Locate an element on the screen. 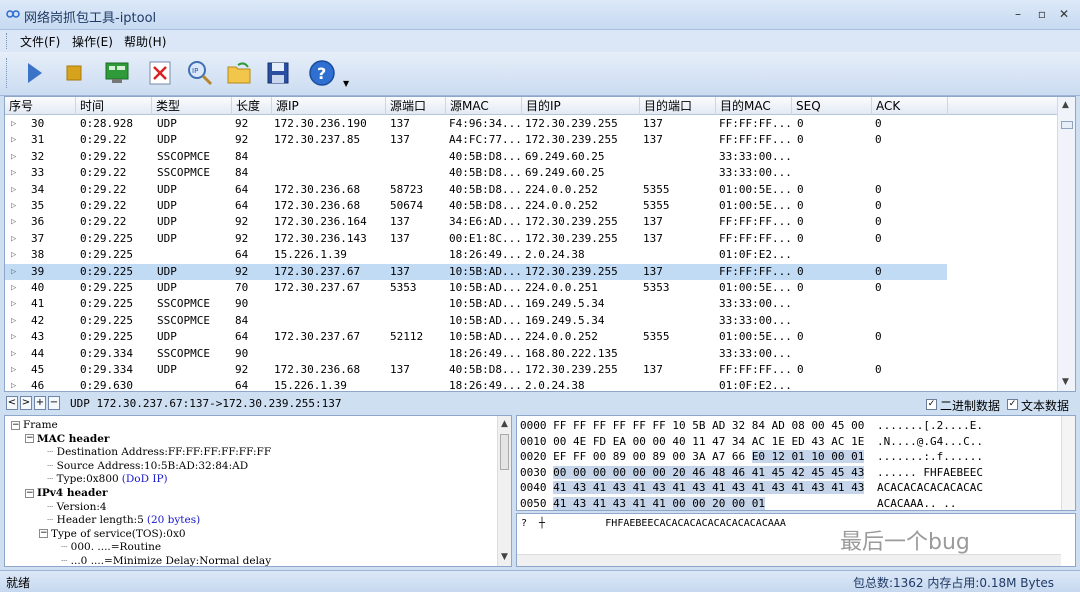 The image size is (1080, 592). scroll-up-icon: ▲ is located at coordinates (1065, 105).